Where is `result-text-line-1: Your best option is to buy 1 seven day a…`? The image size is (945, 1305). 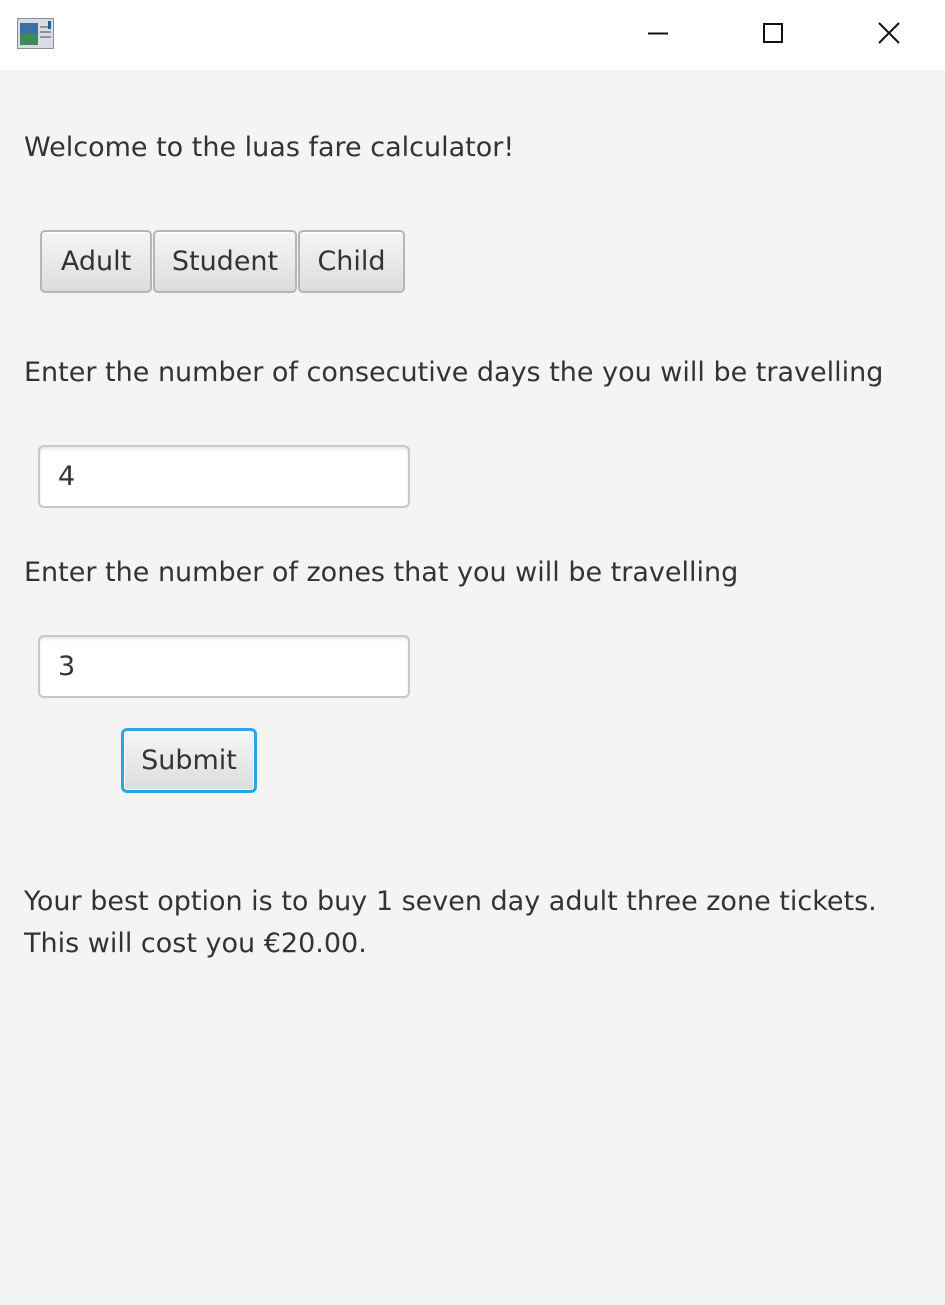 result-text-line-1: Your best option is to buy 1 seven day a… is located at coordinates (450, 901).